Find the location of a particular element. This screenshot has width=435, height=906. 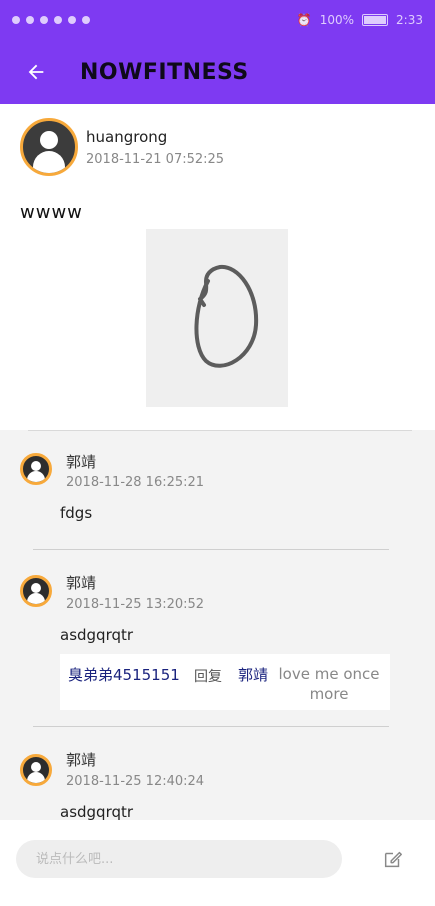

reply-box: 臭弟弟4515151 回复 郭靖 love me once more is located at coordinates (225, 682).